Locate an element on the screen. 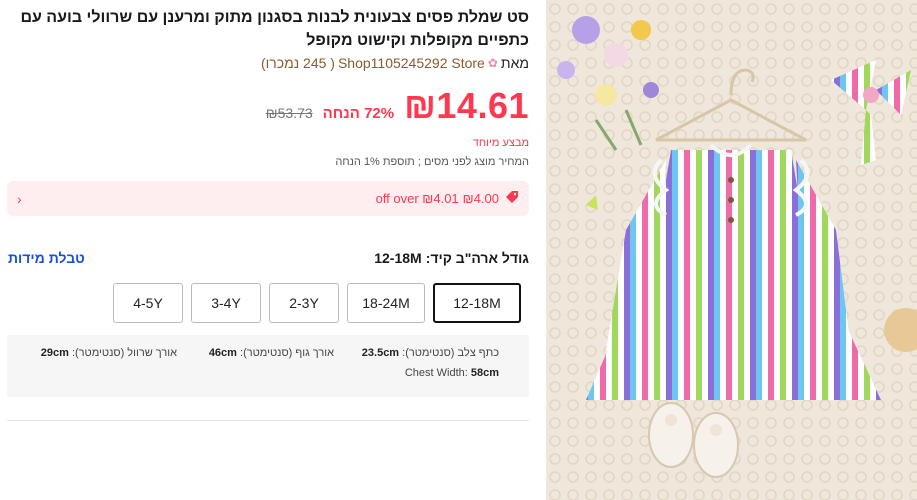  tag-icon is located at coordinates (512, 198).